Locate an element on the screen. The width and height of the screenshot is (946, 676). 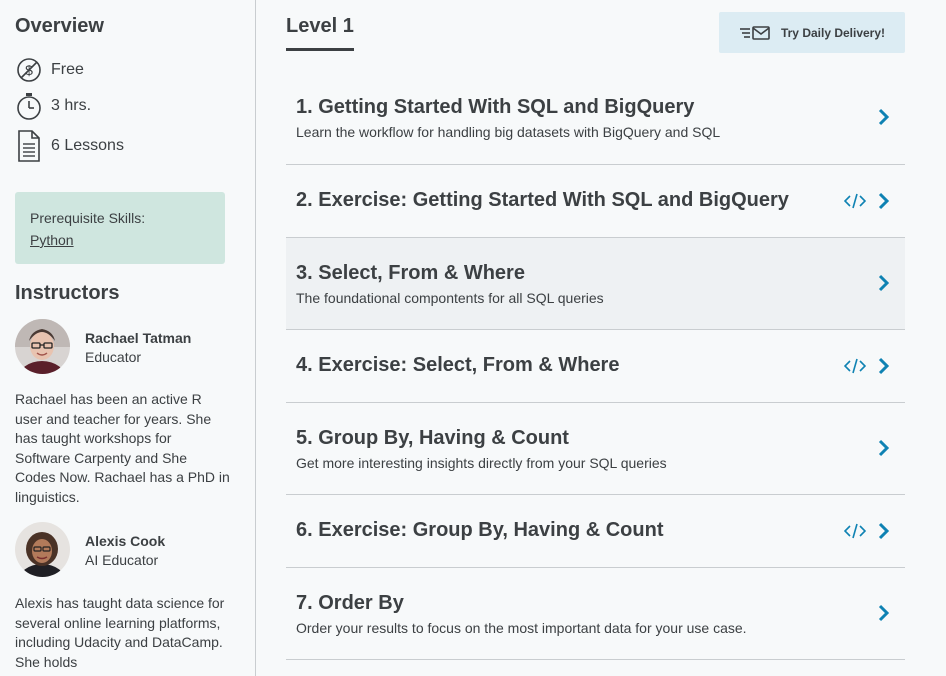
overview-title: Overview is located at coordinates (59, 26).